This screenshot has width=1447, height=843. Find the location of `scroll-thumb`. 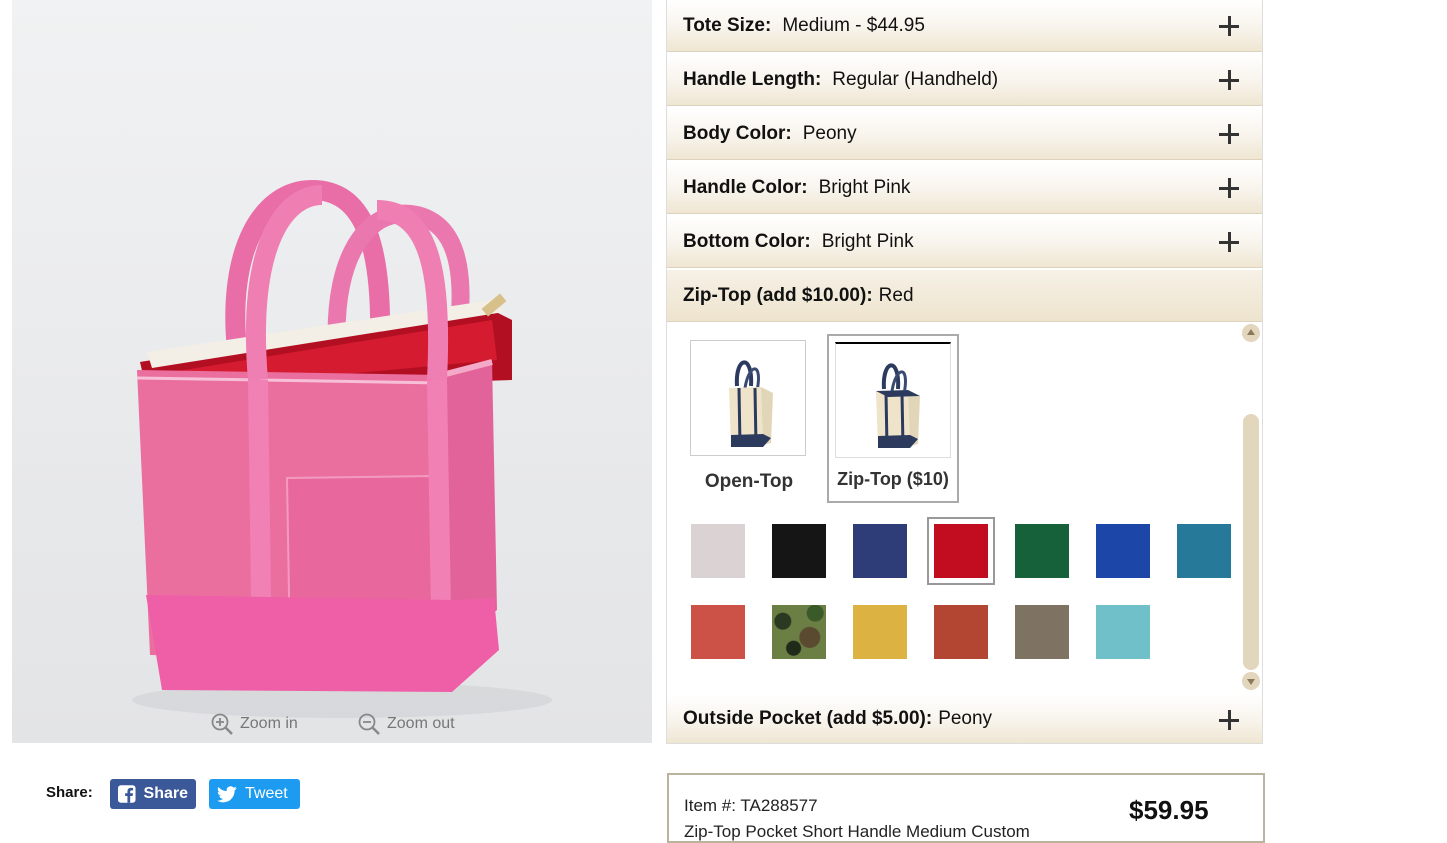

scroll-thumb is located at coordinates (1251, 542).